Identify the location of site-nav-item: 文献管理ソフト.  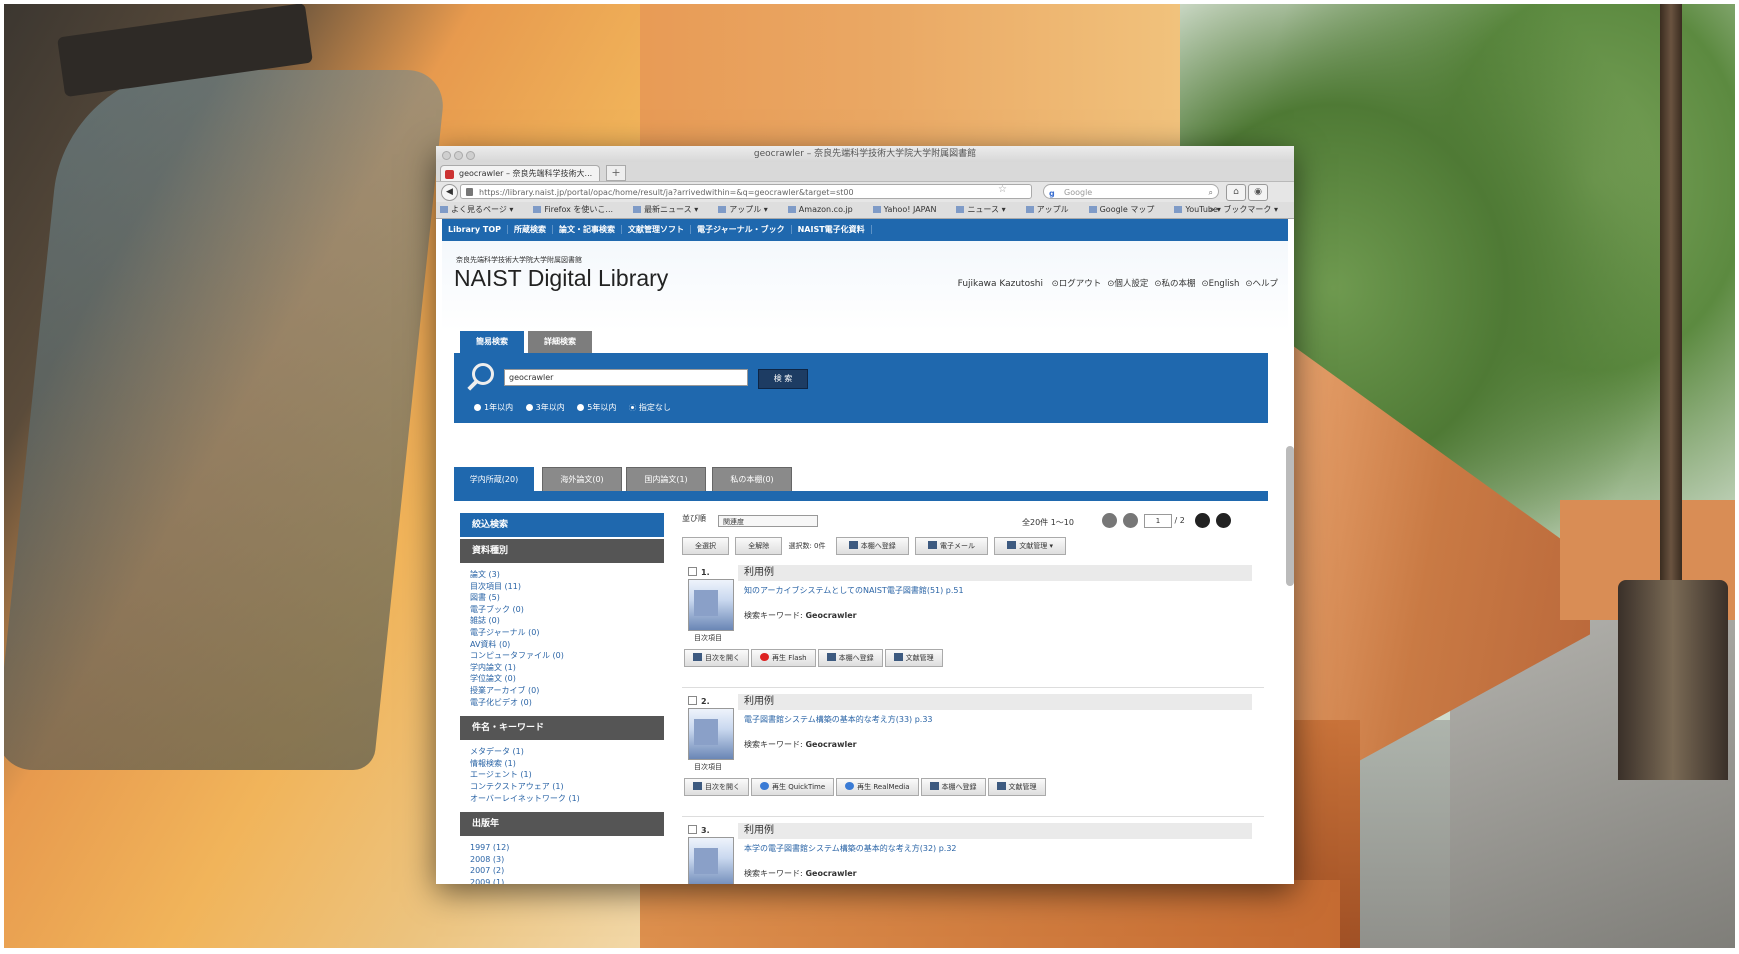
(656, 229).